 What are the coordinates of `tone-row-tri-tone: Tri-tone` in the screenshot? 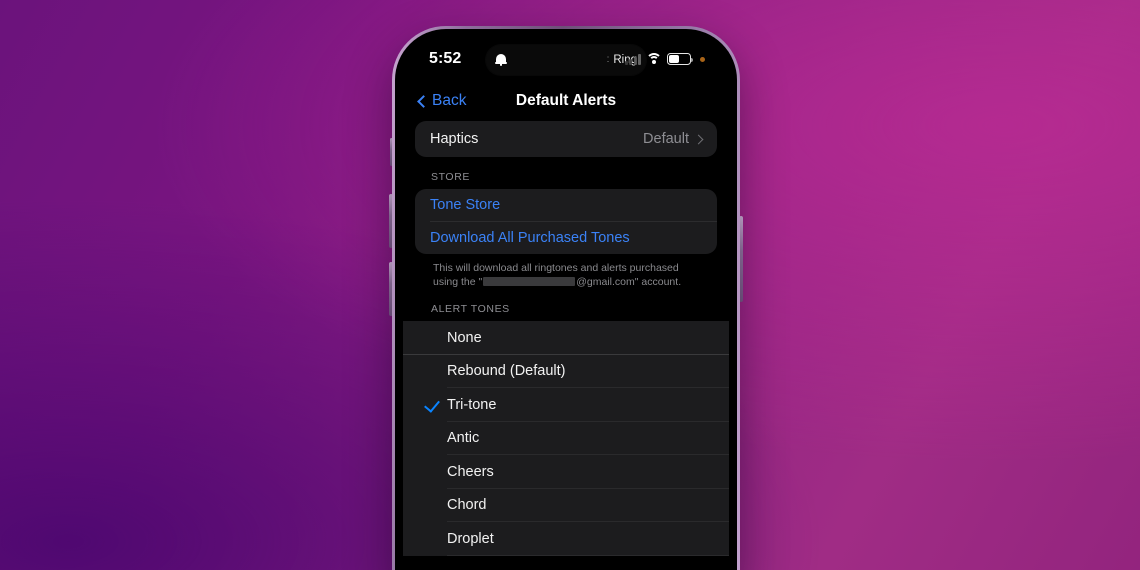 It's located at (566, 404).